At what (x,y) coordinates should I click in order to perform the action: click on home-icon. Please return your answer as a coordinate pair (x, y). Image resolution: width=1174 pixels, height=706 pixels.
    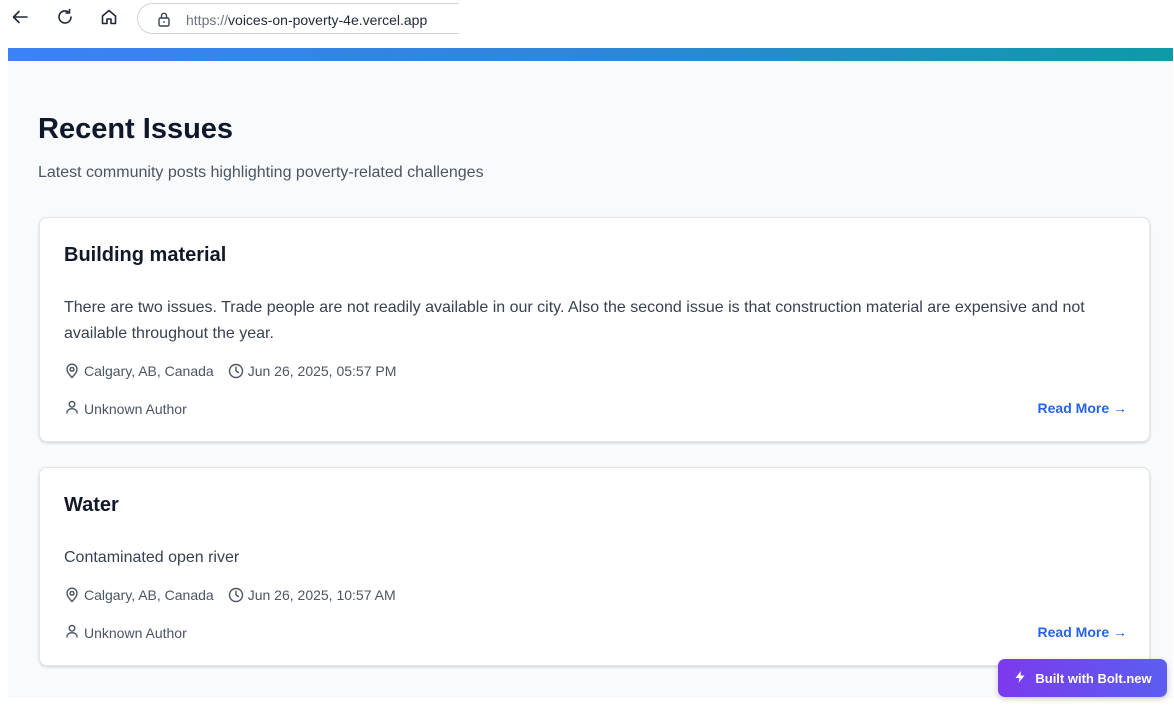
    Looking at the image, I should click on (109, 19).